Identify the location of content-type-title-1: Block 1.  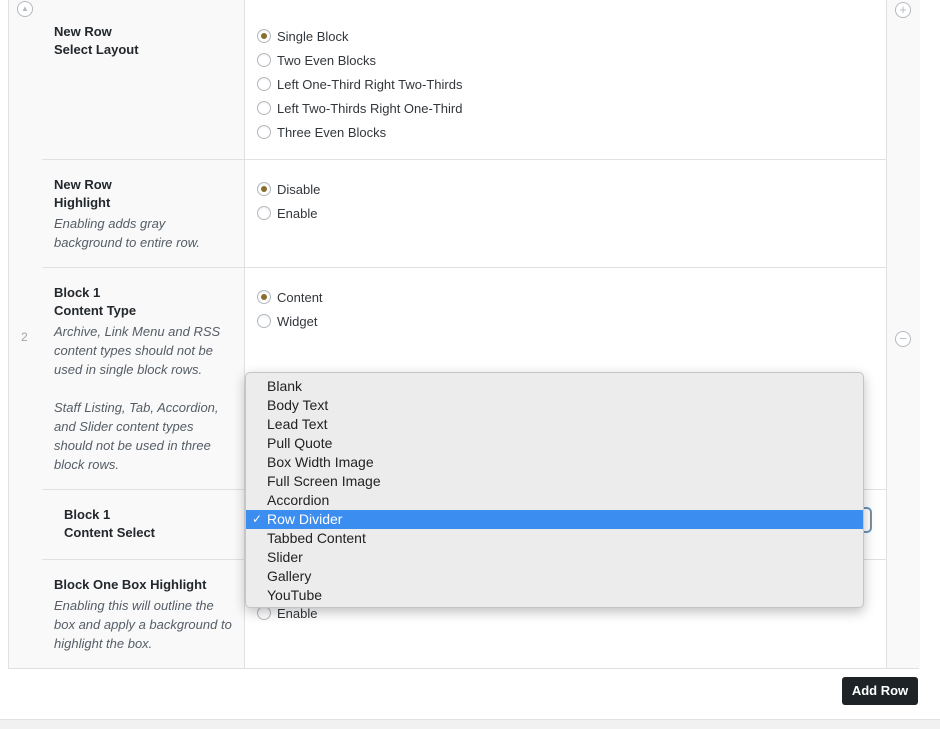
(77, 292).